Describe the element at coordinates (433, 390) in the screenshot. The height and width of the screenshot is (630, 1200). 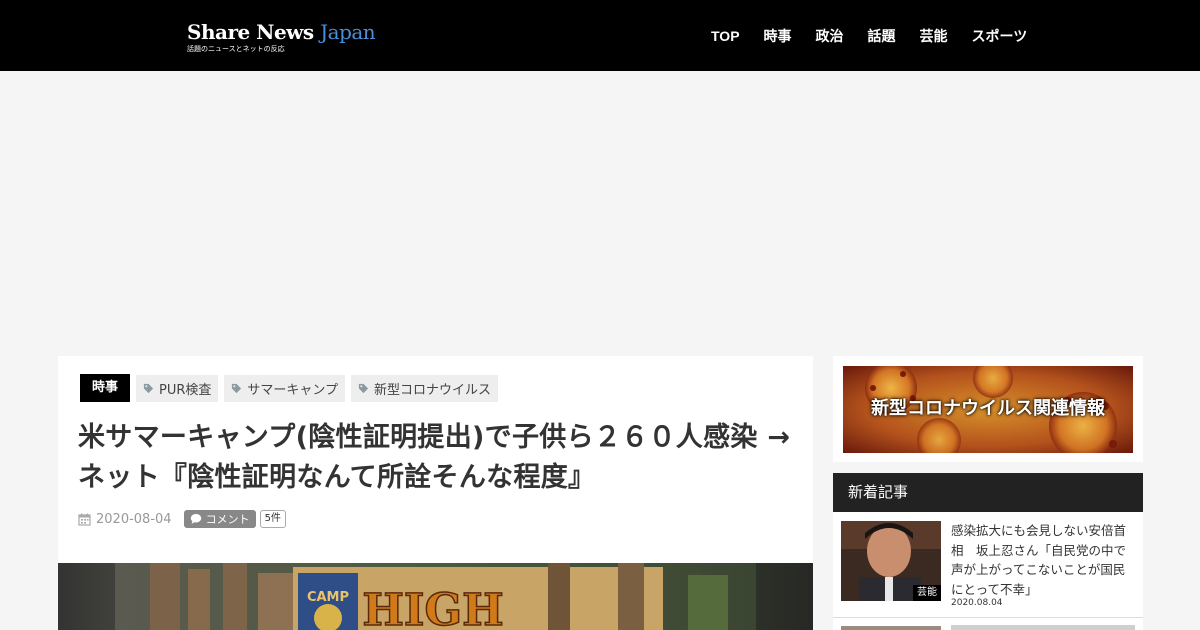
I see `tag-label: 新型コロナウイルス` at that location.